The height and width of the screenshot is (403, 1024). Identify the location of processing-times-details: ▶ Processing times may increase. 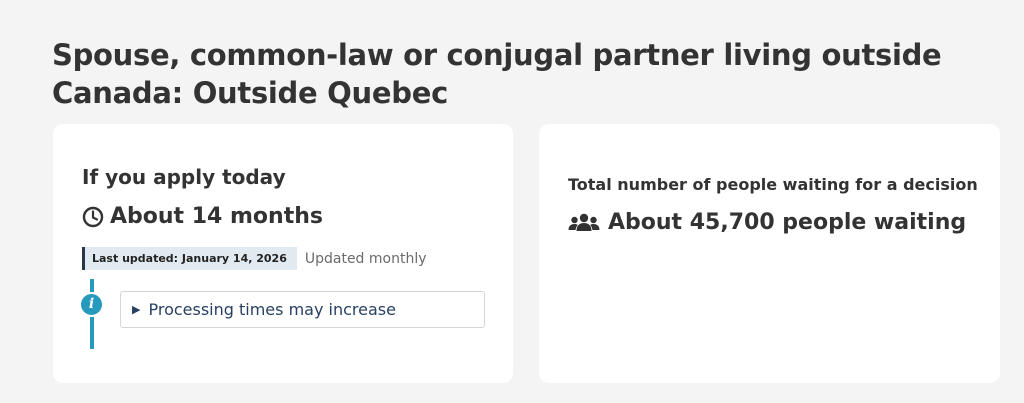
(302, 309).